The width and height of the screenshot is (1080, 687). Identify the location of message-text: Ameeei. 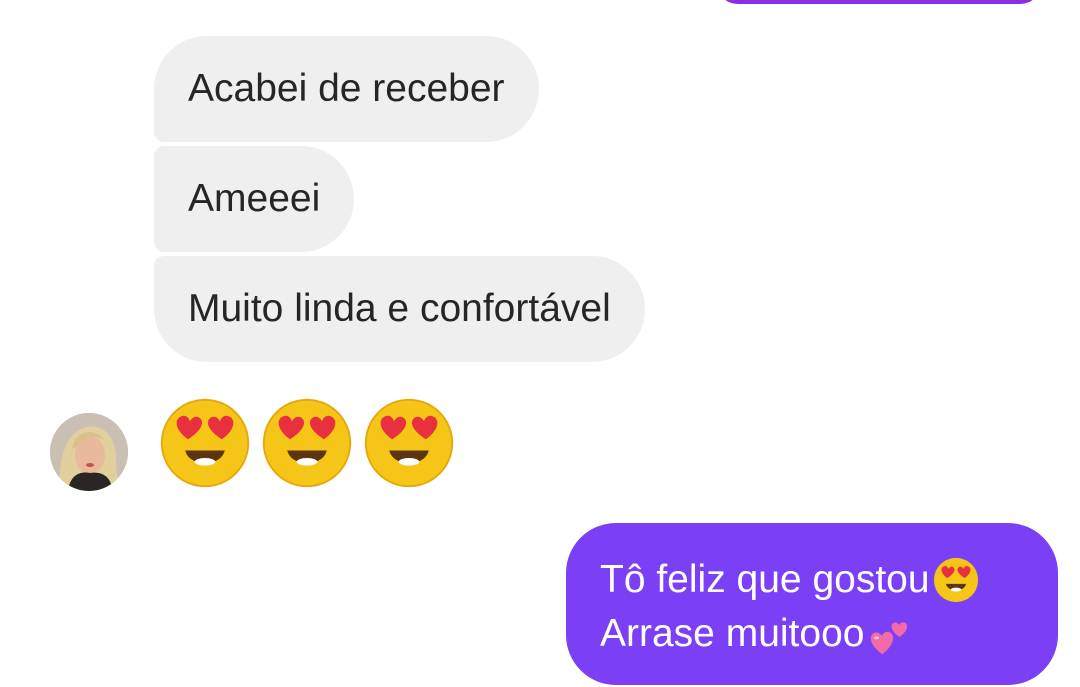
(254, 198).